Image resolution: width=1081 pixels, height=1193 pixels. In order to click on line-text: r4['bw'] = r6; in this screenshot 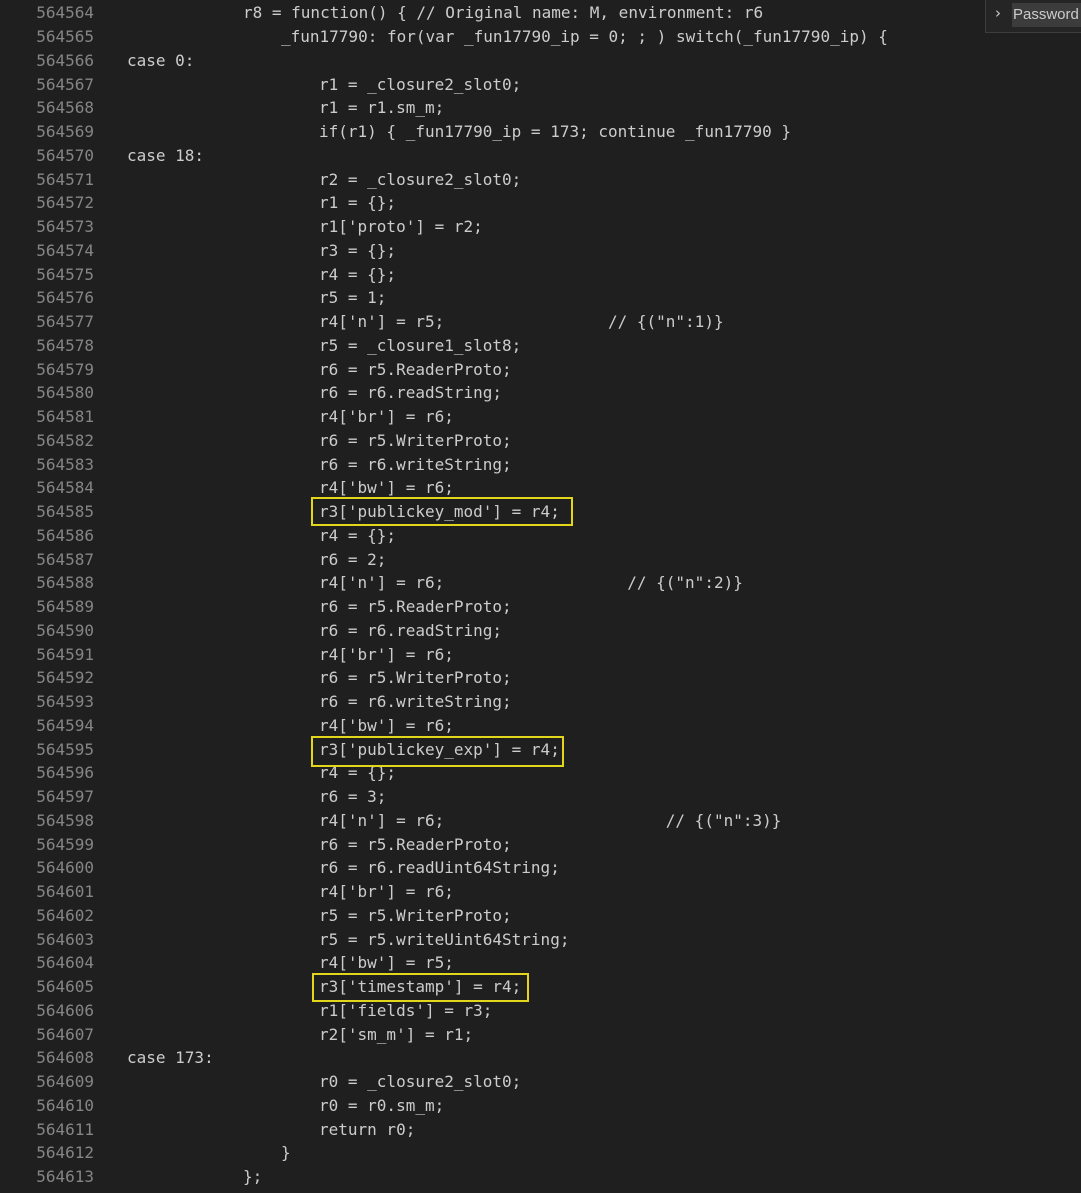, I will do `click(386, 726)`.